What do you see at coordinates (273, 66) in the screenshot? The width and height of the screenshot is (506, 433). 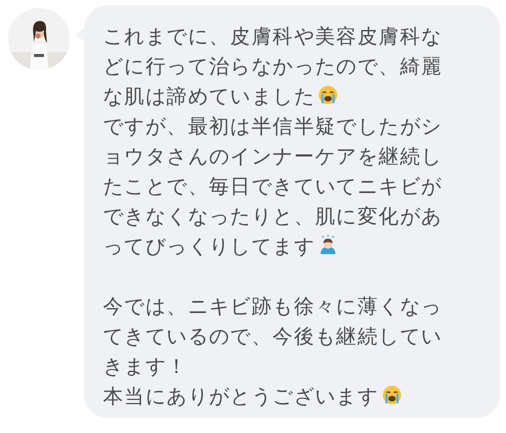 I see `message-text: これまでに、皮膚科や美容皮膚科な どに行って治らなかったので、綺麗 な肌は諦めていました` at bounding box center [273, 66].